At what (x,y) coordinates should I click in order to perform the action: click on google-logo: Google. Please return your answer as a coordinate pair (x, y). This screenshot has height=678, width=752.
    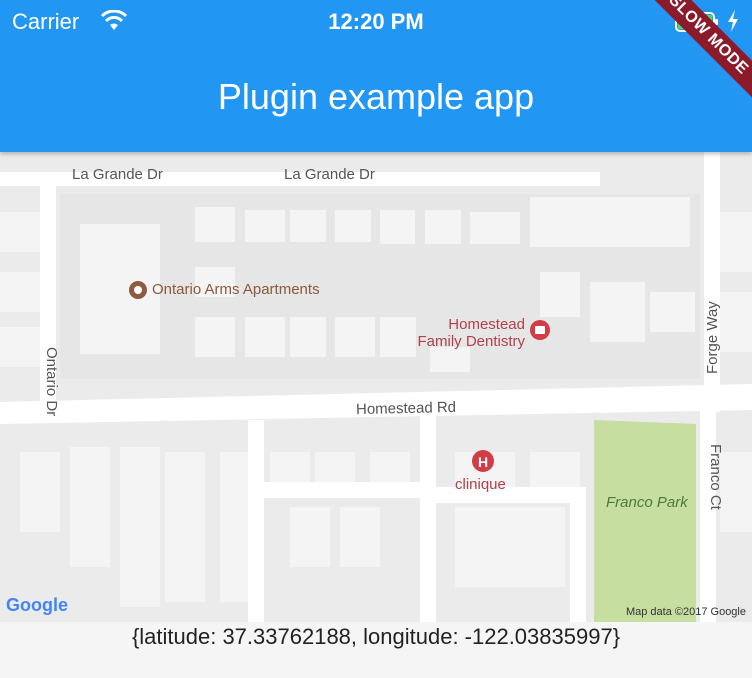
    Looking at the image, I should click on (37, 605).